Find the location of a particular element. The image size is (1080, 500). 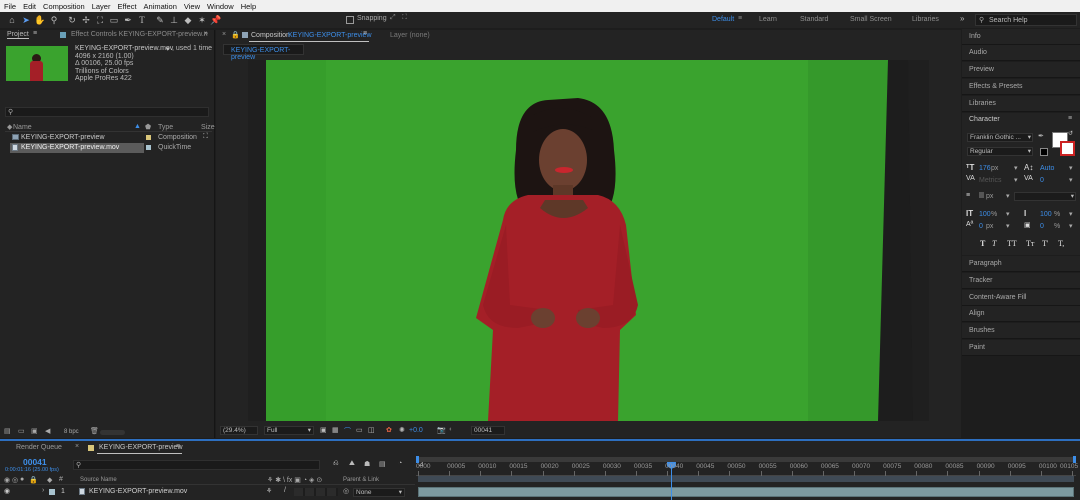

camera-orbit-icon: ✢ is located at coordinates (86, 20).